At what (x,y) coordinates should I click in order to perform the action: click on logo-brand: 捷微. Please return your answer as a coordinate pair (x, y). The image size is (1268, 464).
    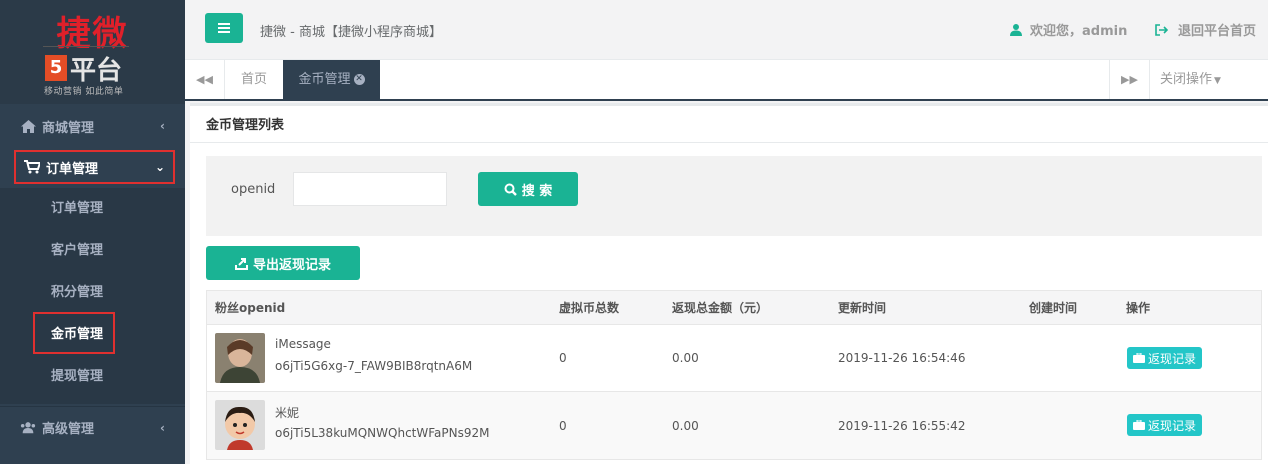
    Looking at the image, I should click on (92, 34).